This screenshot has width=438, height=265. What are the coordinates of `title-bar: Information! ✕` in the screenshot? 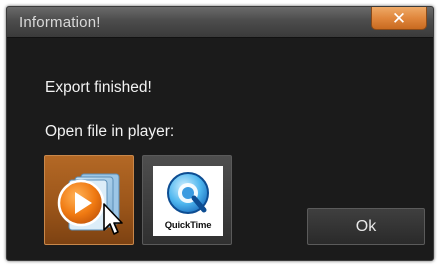 It's located at (220, 22).